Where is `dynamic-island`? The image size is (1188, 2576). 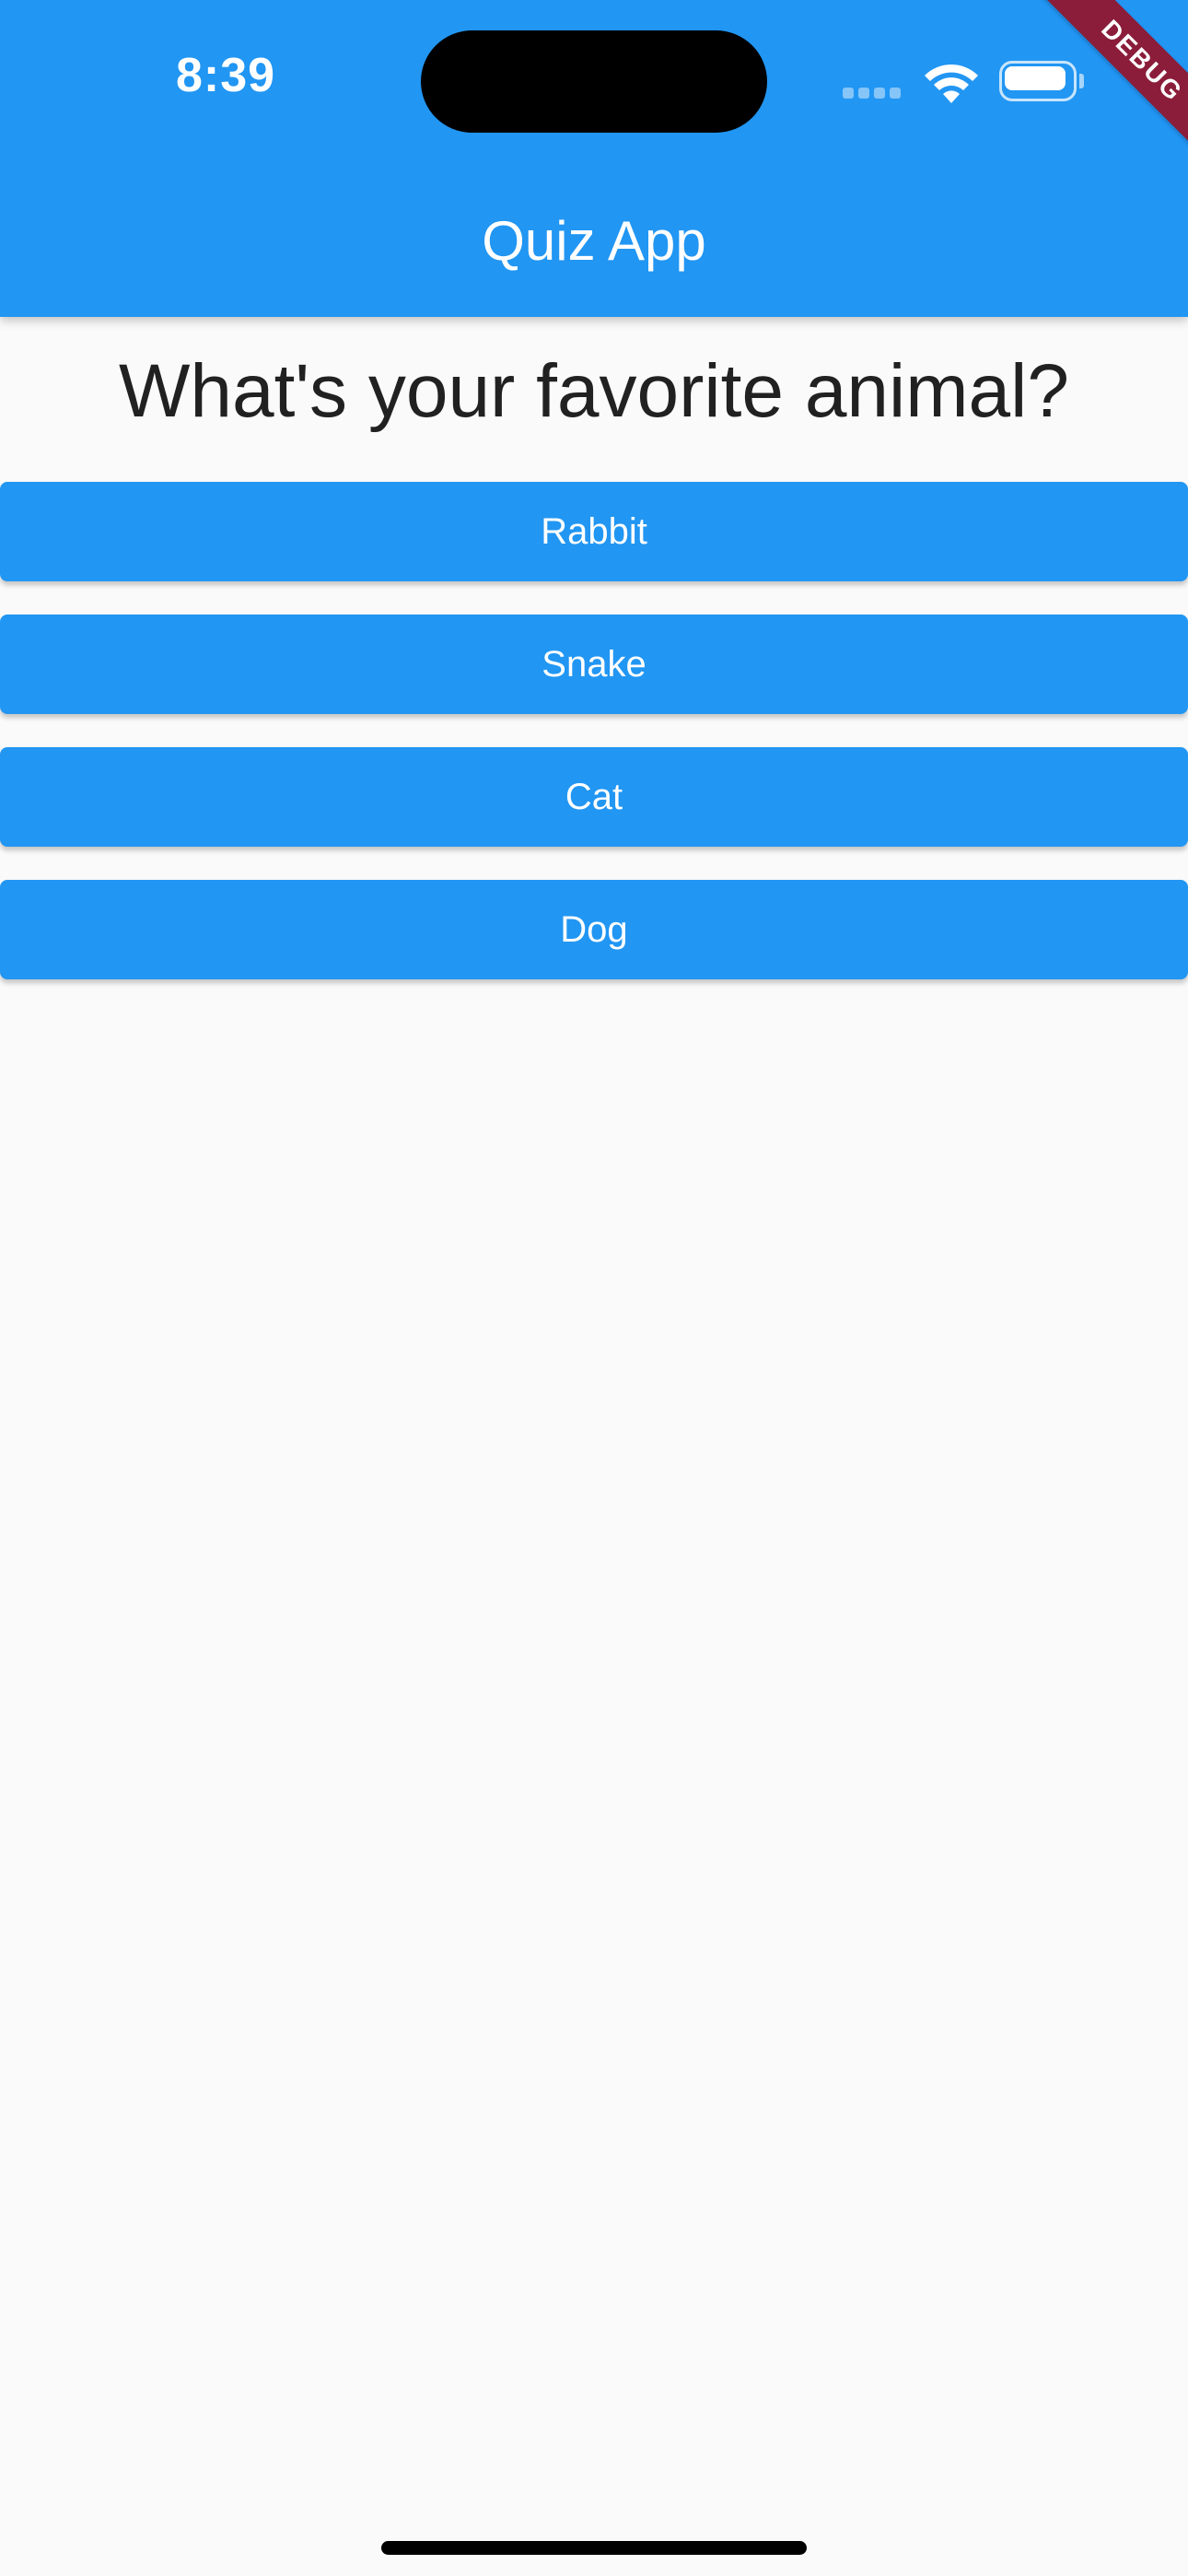 dynamic-island is located at coordinates (594, 81).